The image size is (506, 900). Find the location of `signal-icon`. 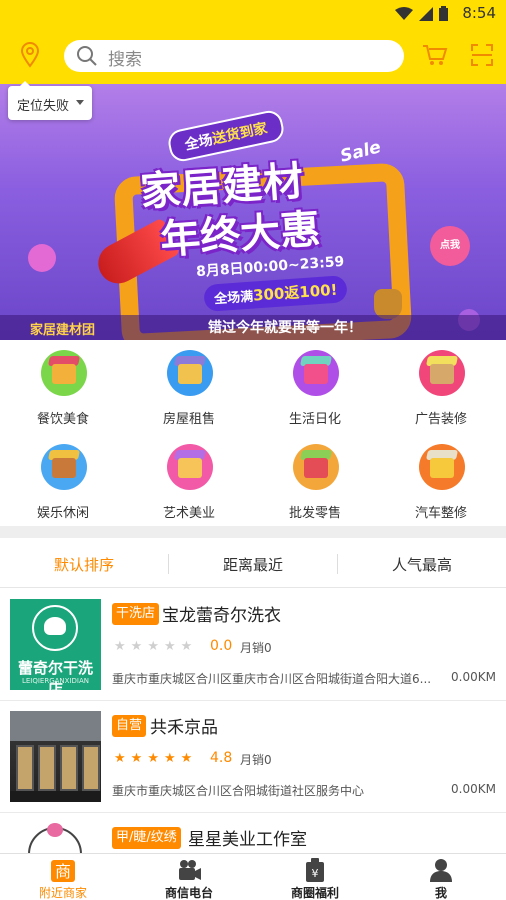

signal-icon is located at coordinates (426, 13).